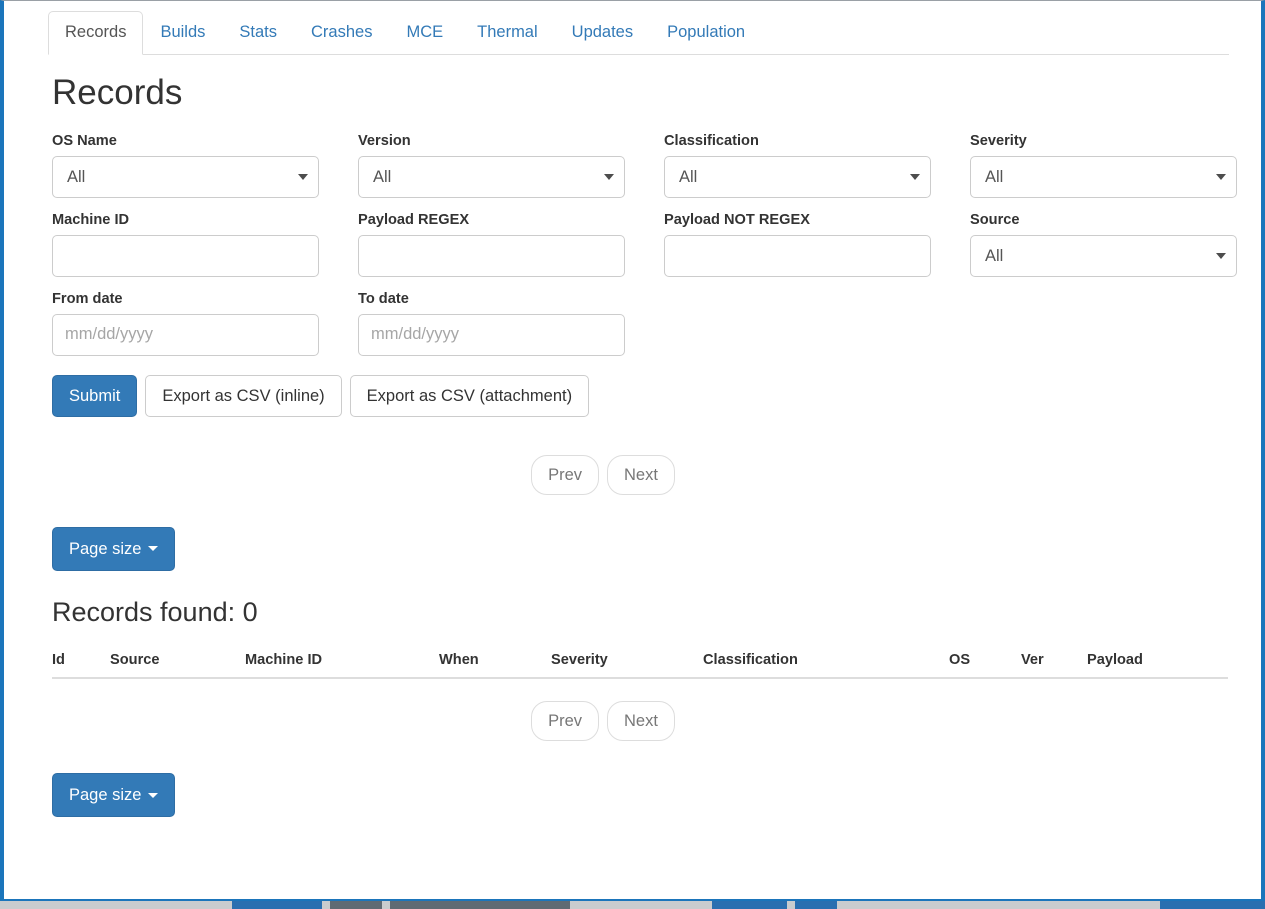 This screenshot has width=1265, height=909. I want to click on field-source: Source All, so click(1115, 244).